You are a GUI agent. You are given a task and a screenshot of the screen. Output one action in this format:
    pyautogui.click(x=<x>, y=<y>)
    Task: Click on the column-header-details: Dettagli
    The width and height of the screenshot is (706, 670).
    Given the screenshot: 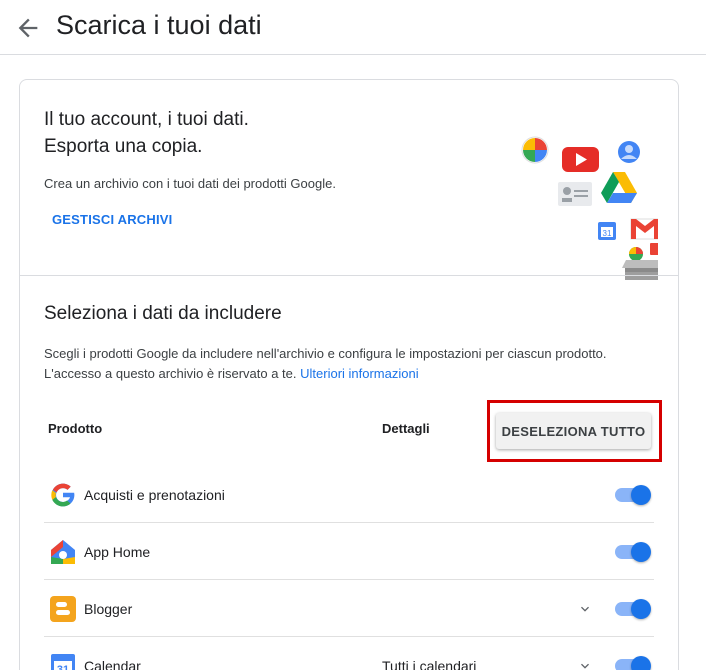 What is the action you would take?
    pyautogui.click(x=406, y=428)
    